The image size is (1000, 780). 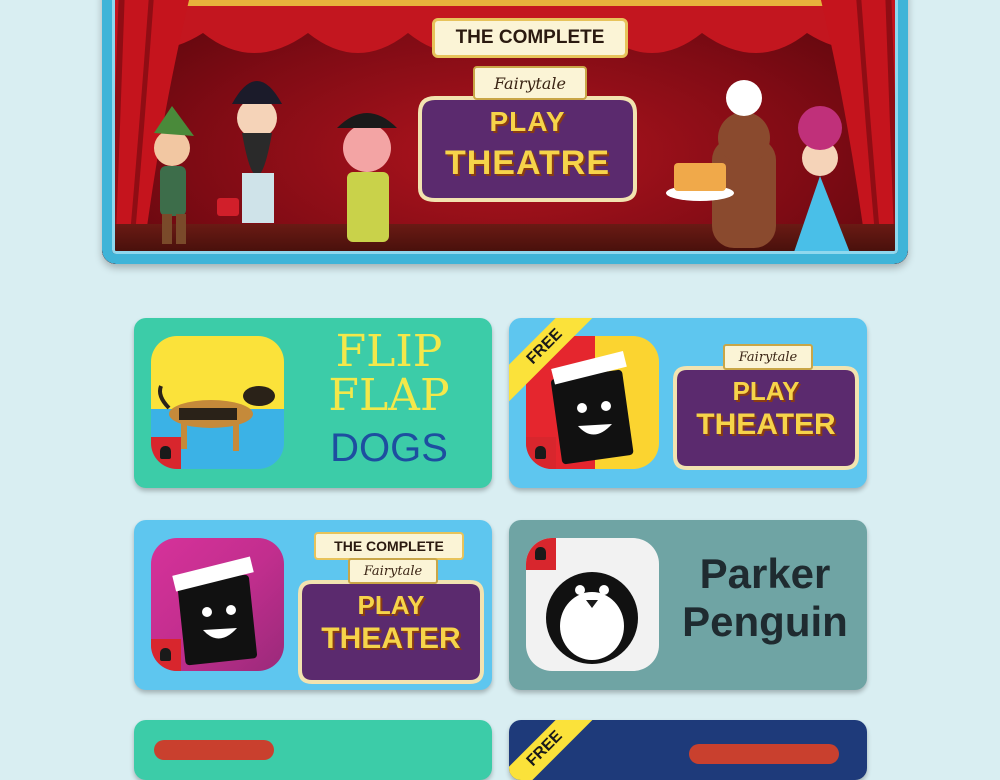 What do you see at coordinates (389, 395) in the screenshot?
I see `tile-title-word-2: FLAP` at bounding box center [389, 395].